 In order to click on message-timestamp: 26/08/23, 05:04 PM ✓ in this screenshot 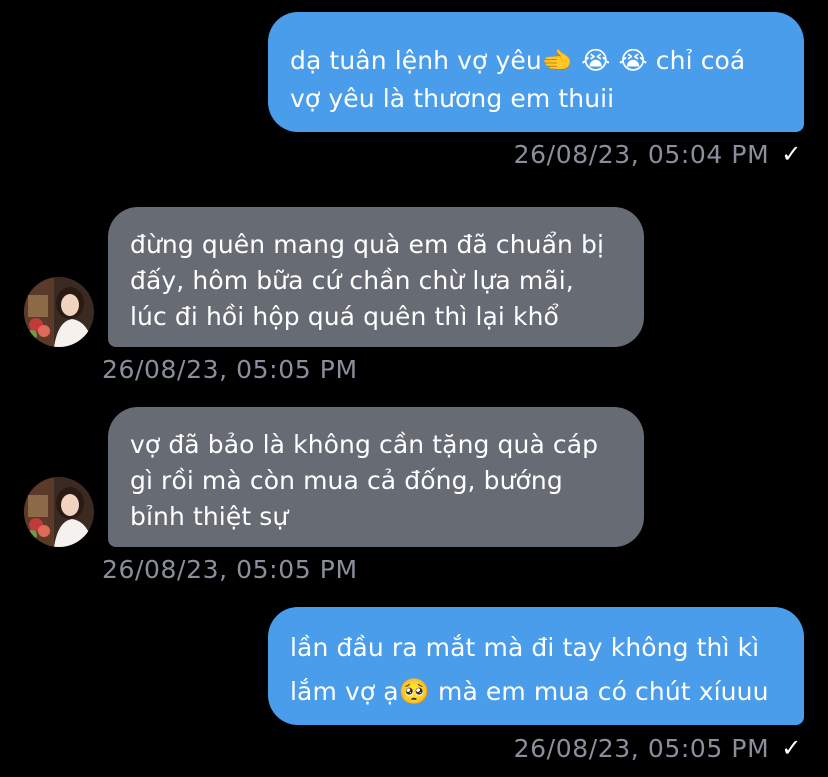, I will do `click(658, 154)`.